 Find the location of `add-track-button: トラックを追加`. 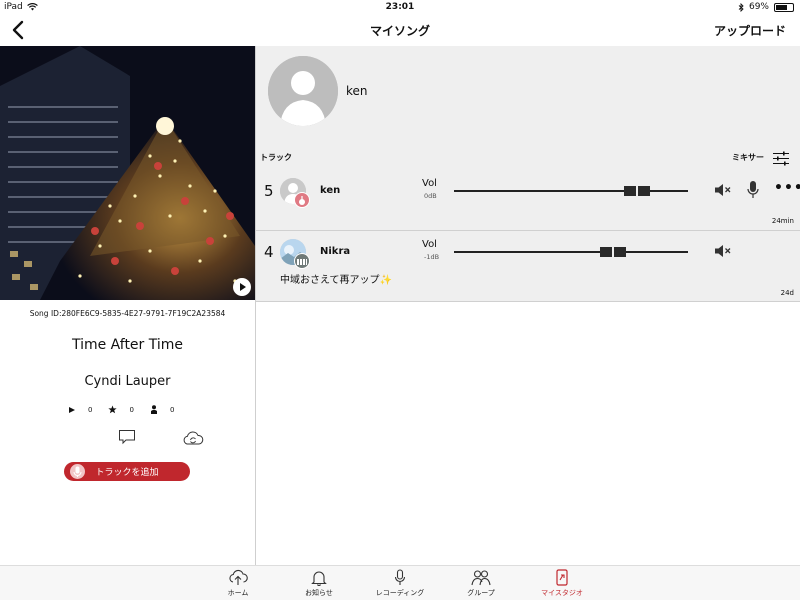

add-track-button: トラックを追加 is located at coordinates (127, 471).